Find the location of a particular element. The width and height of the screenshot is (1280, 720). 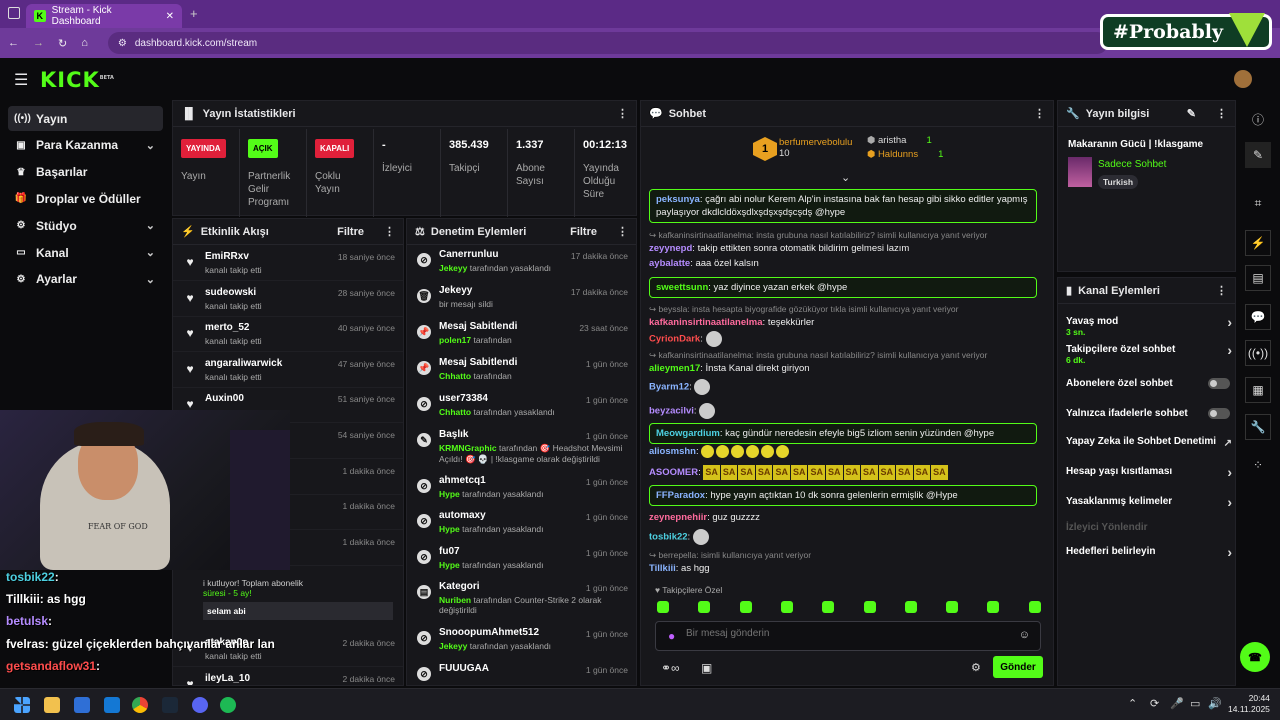

chat-username: sweettsunn is located at coordinates (682, 287).